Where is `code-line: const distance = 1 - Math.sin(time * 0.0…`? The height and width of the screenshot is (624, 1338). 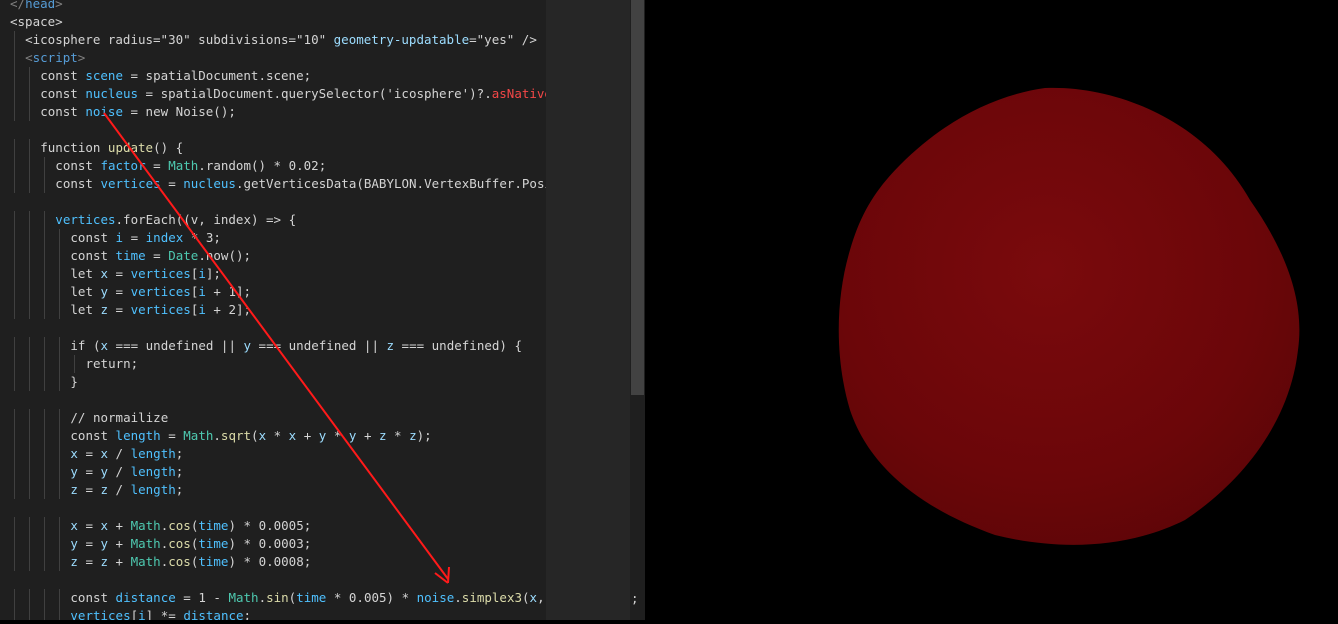
code-line: const distance = 1 - Math.sin(time * 0.0… is located at coordinates (308, 598).